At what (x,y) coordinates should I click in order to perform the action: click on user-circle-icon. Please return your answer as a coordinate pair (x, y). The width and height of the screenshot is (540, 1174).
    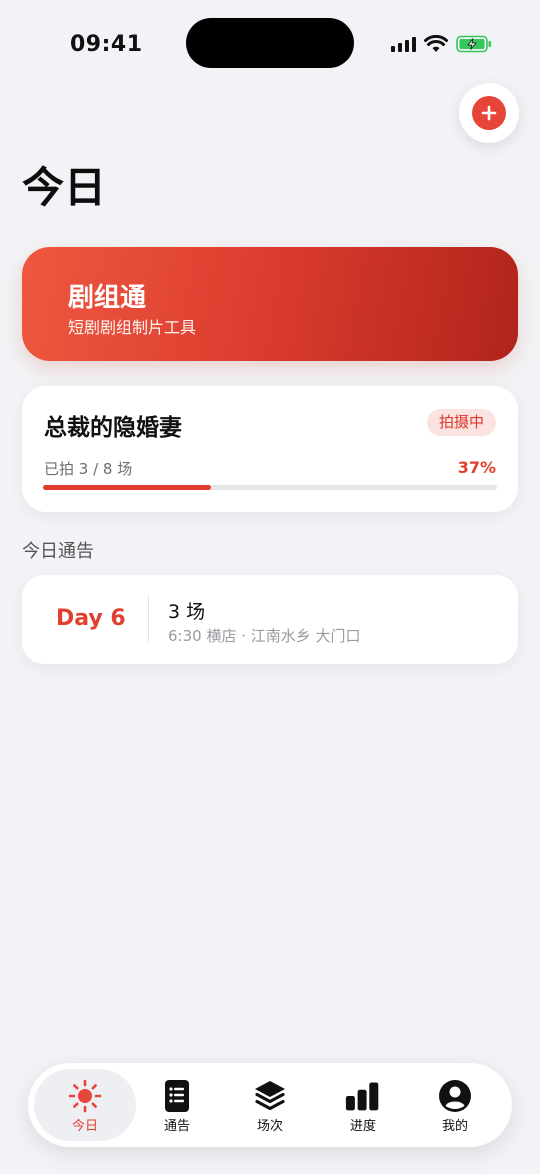
    Looking at the image, I should click on (455, 1096).